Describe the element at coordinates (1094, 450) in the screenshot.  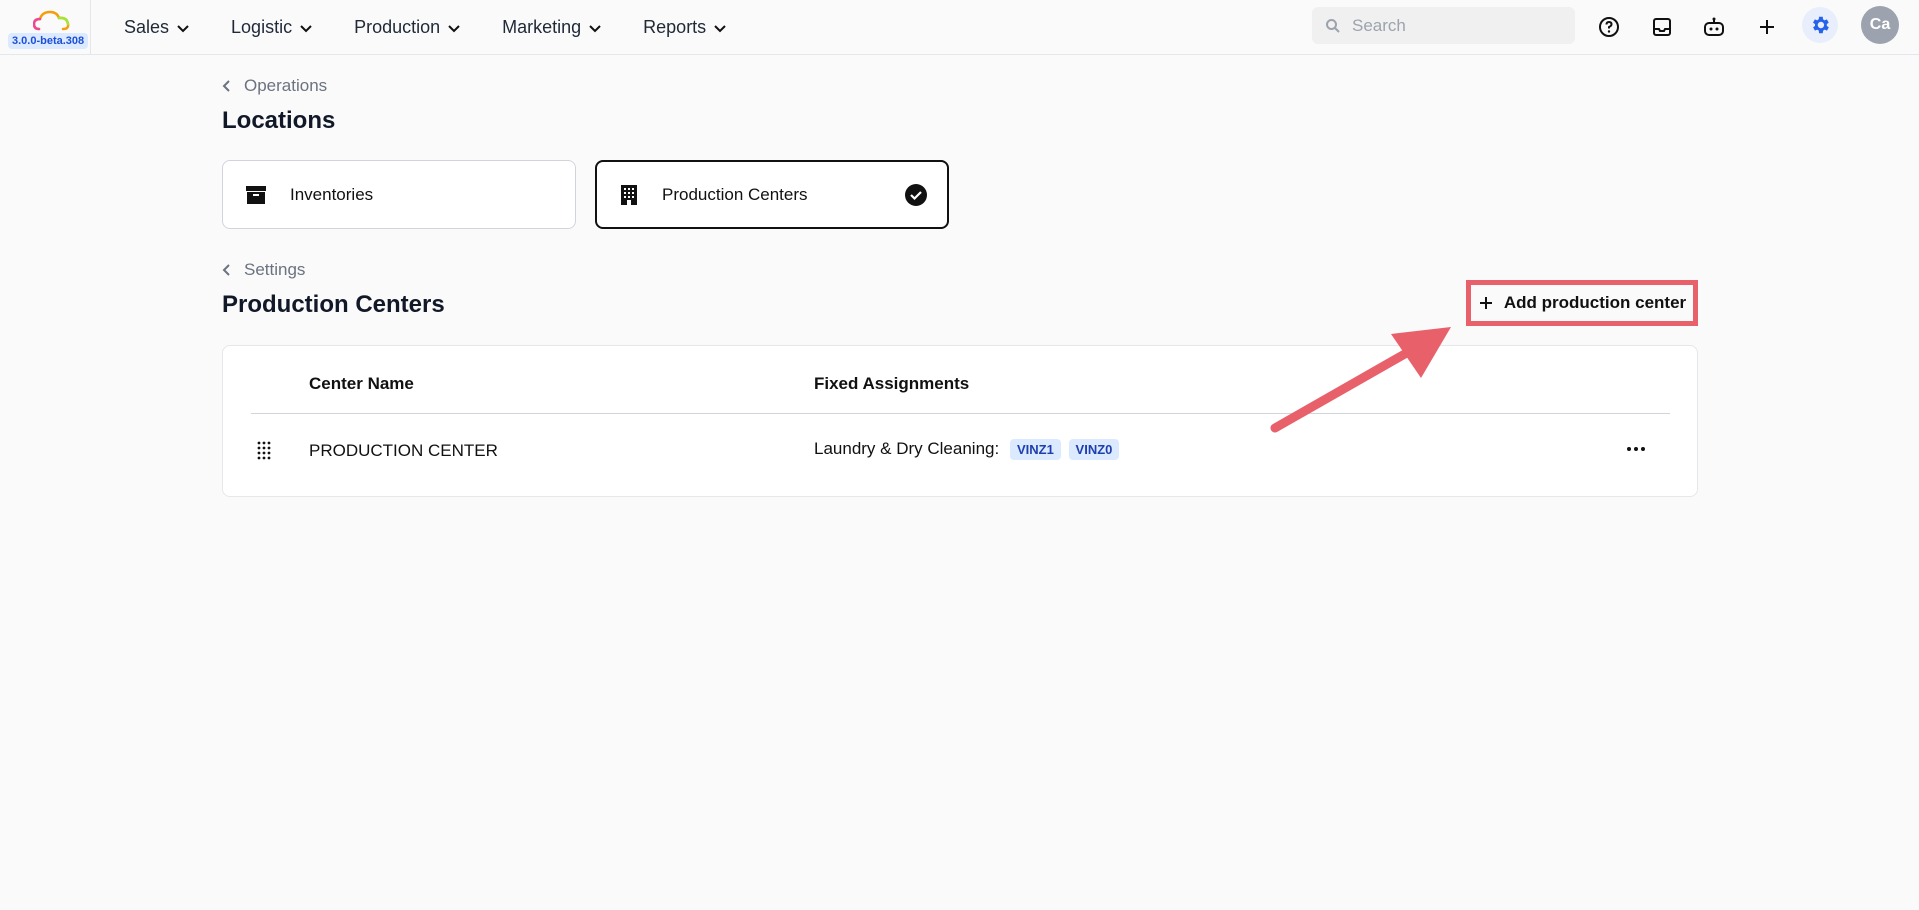
I see `assignment-tag: VINZ0` at that location.